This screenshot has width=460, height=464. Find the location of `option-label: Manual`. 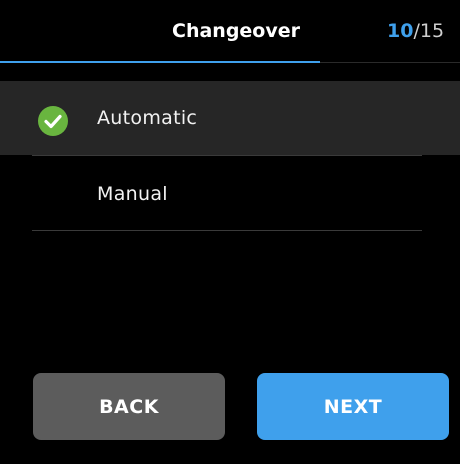

option-label: Manual is located at coordinates (132, 194).